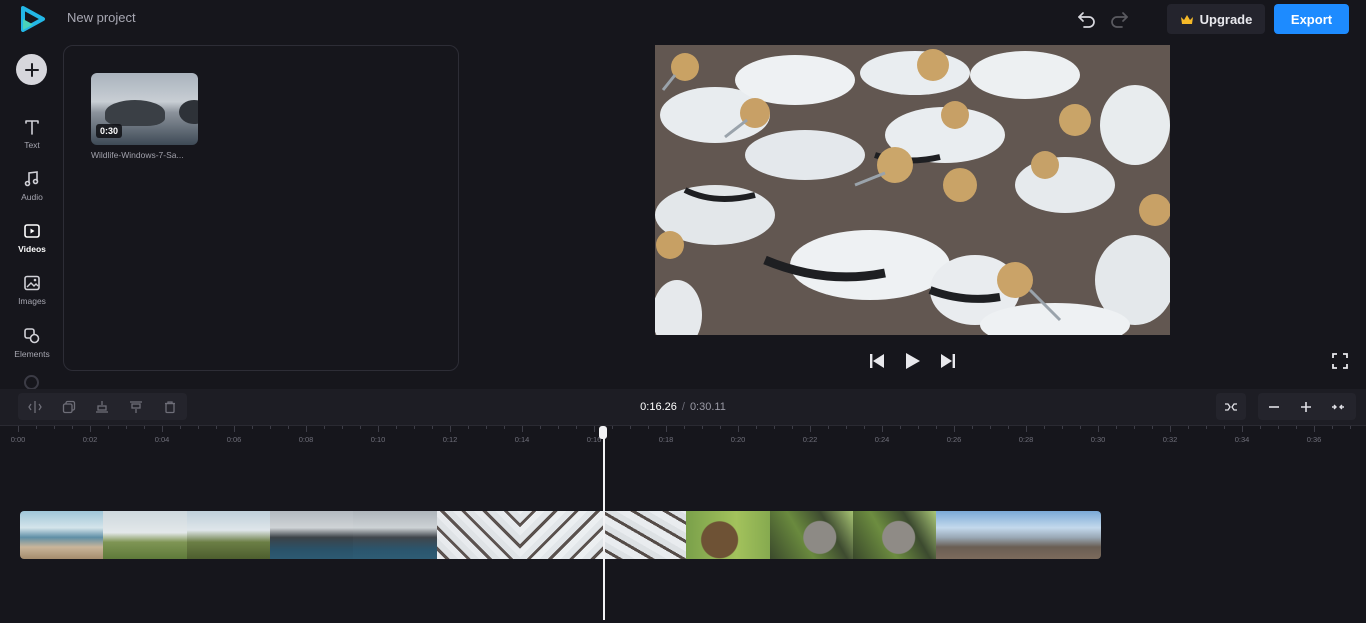  Describe the element at coordinates (31, 69) in the screenshot. I see `add-media-button` at that location.